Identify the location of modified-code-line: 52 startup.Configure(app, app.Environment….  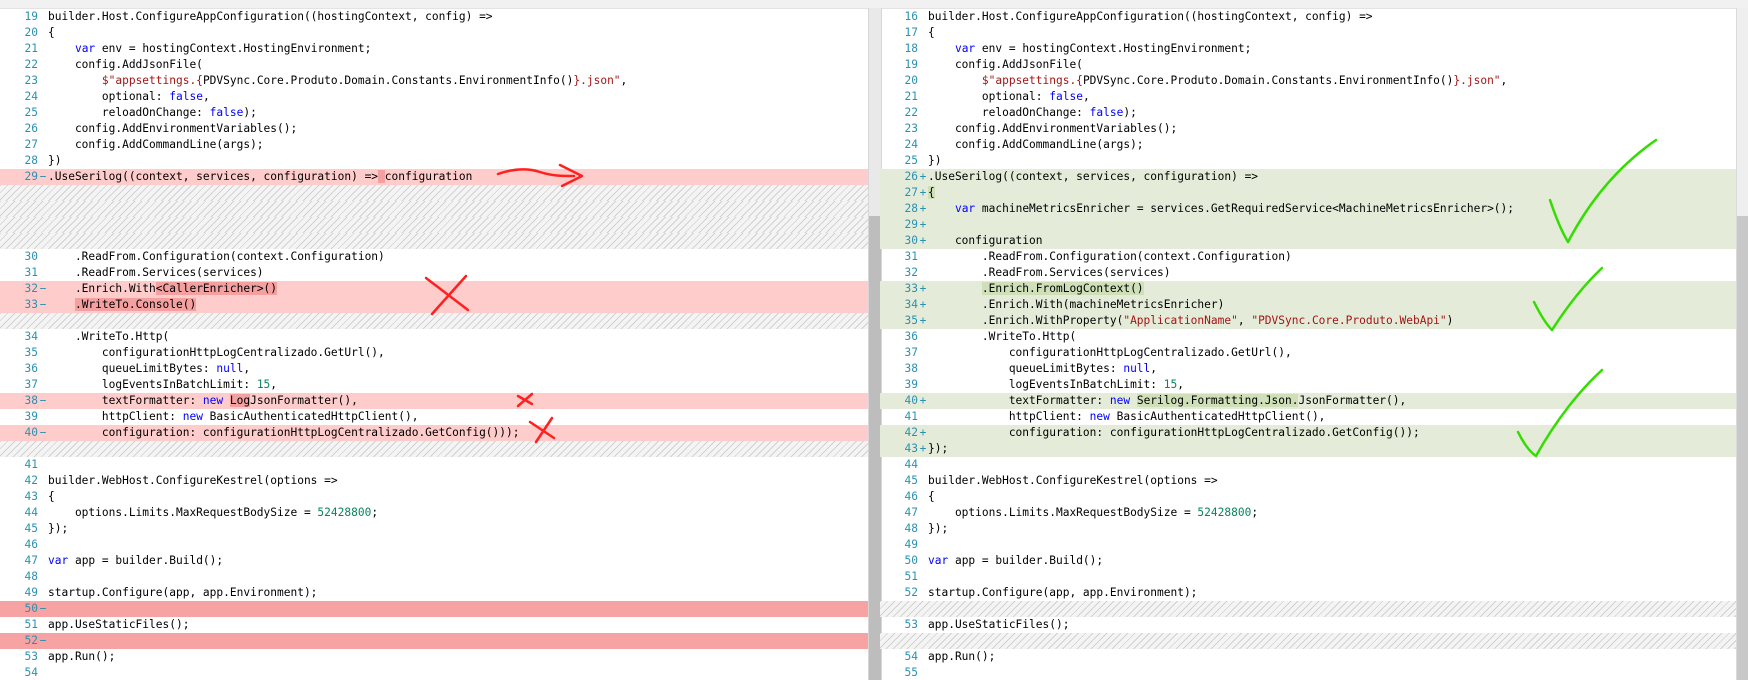
(1314, 593).